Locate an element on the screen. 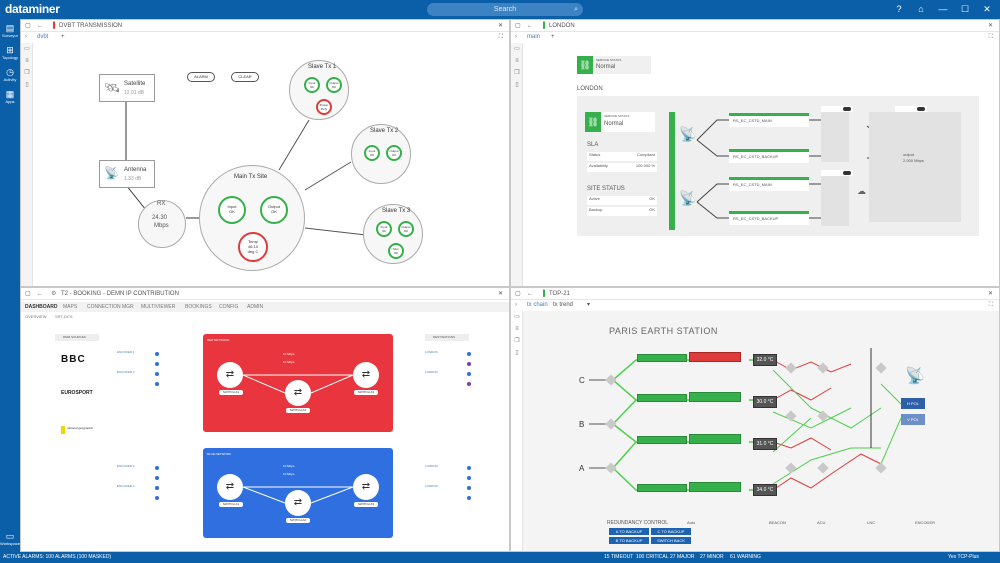  chain-row-4: RS_EC_CSTD_BACKUP is located at coordinates (769, 218).